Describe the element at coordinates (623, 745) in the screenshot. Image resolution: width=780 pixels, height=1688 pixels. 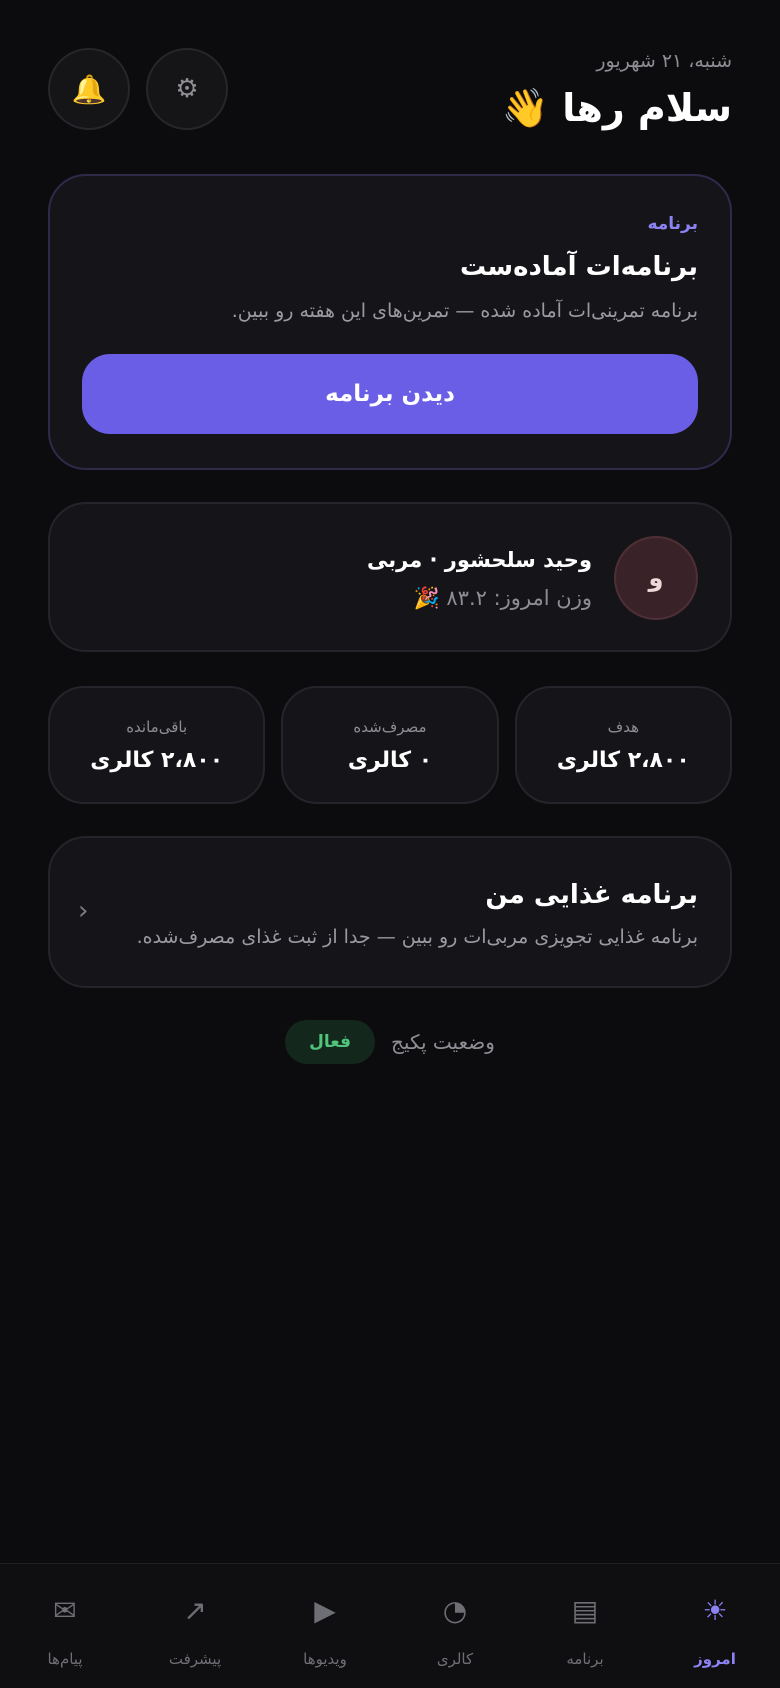
I see `stat-goal: هدف ۲،۸۰۰ کالری` at that location.